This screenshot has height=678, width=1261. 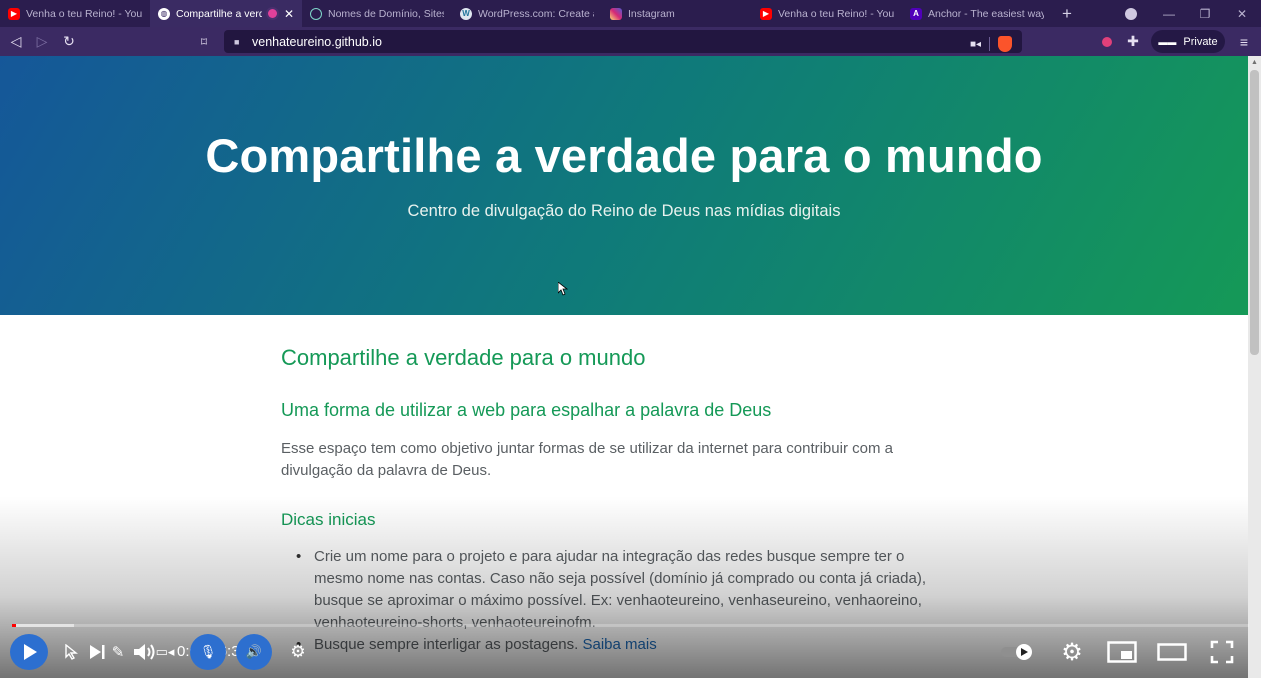 I want to click on tab-wordpress: W WordPress.com: Create a Fr, so click(x=527, y=13).